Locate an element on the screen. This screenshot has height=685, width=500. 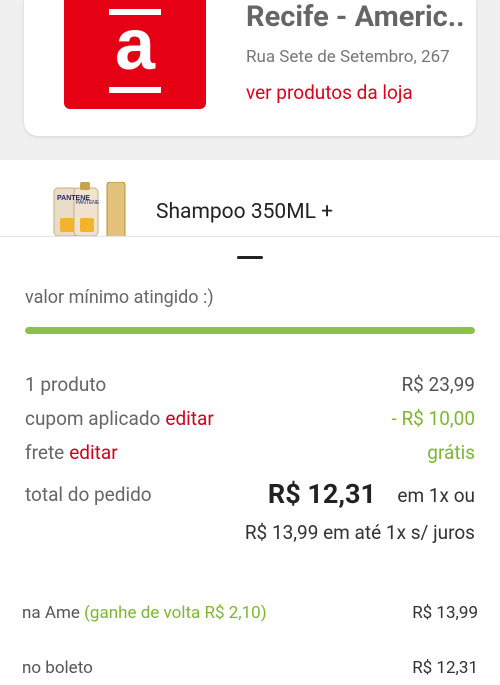
payment-boleto-value: R$ 12,31 is located at coordinates (445, 668).